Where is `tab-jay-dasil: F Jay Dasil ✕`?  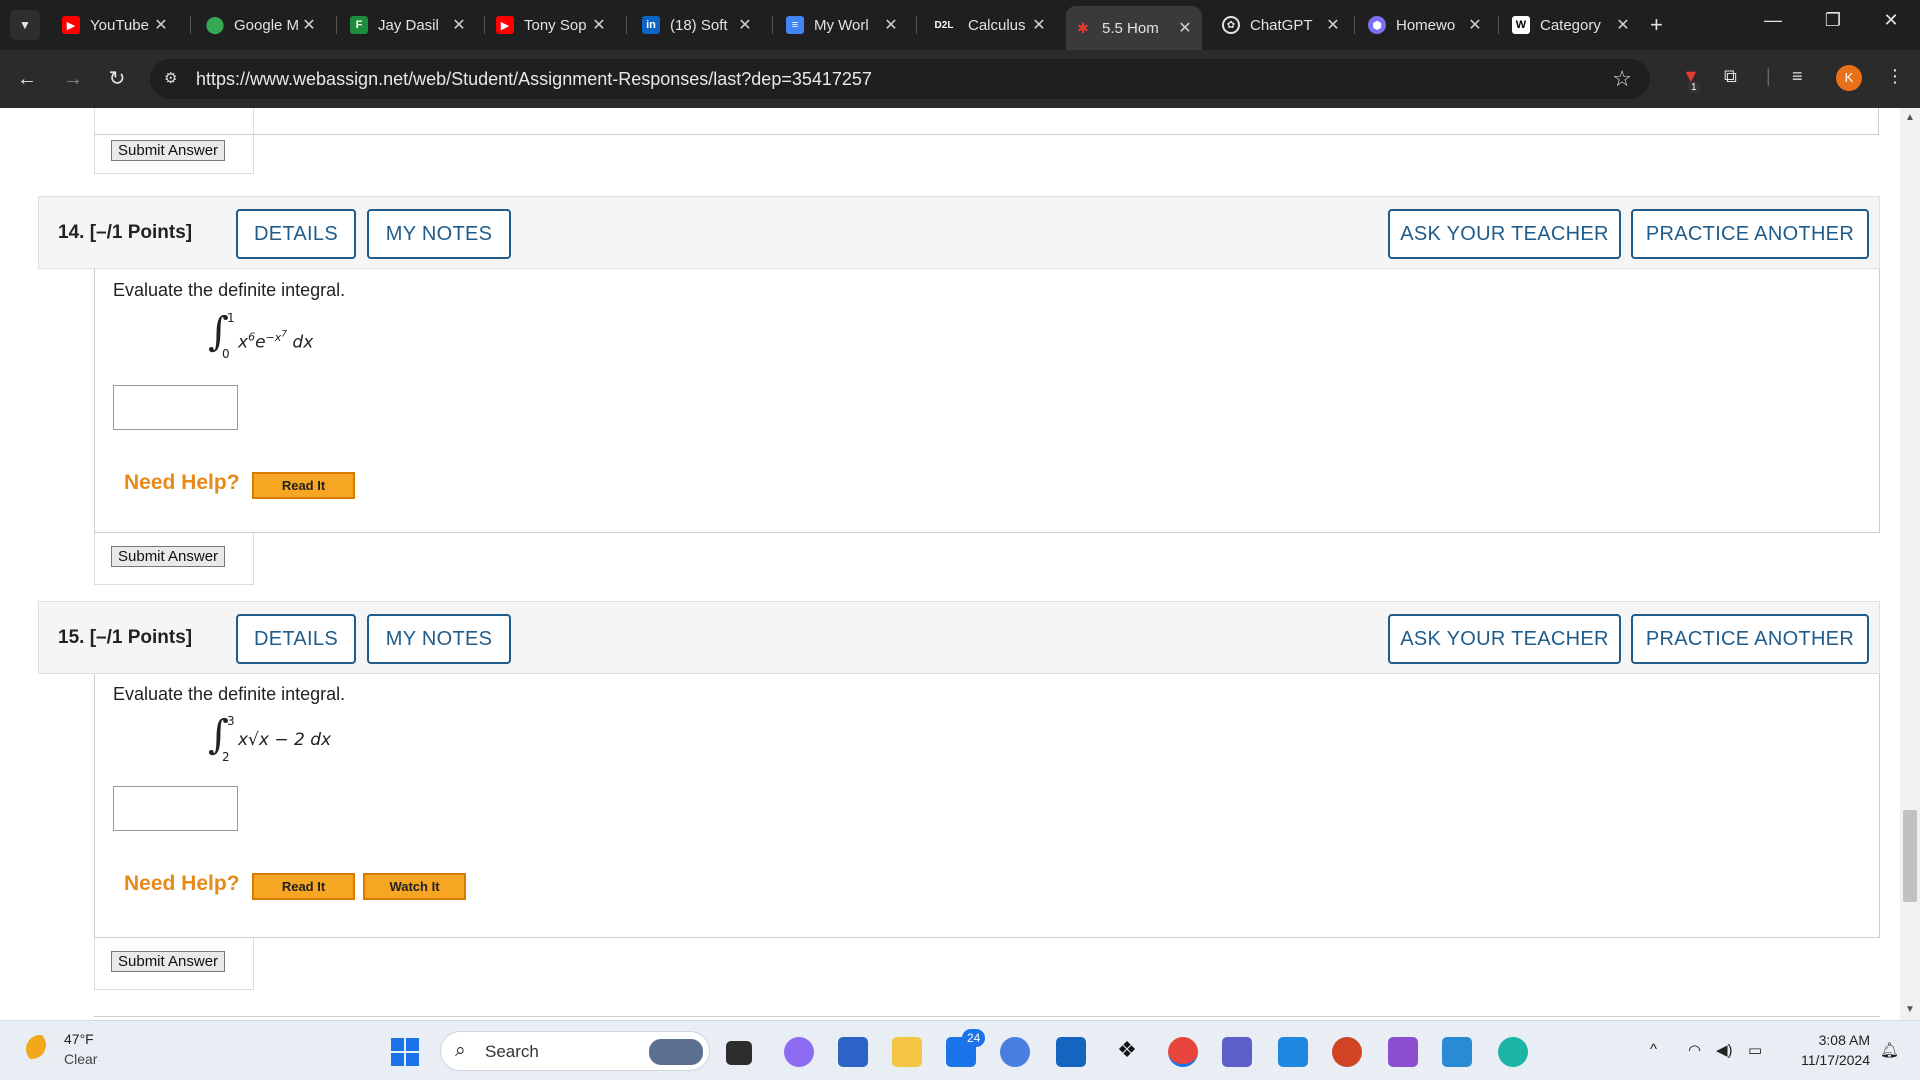 tab-jay-dasil: F Jay Dasil ✕ is located at coordinates (409, 25).